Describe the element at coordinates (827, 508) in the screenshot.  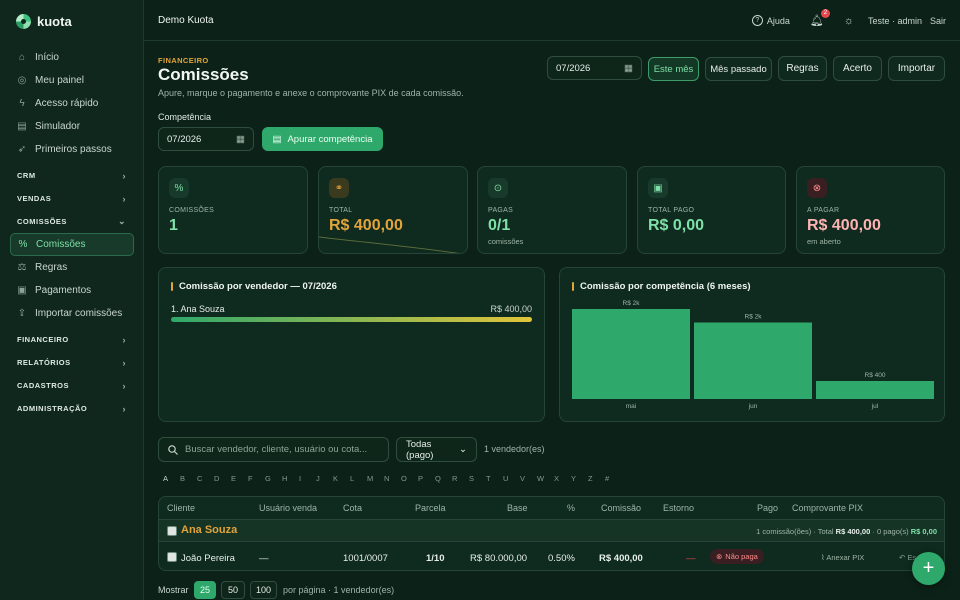
I see `col-header-pix: Comprovante PIX` at that location.